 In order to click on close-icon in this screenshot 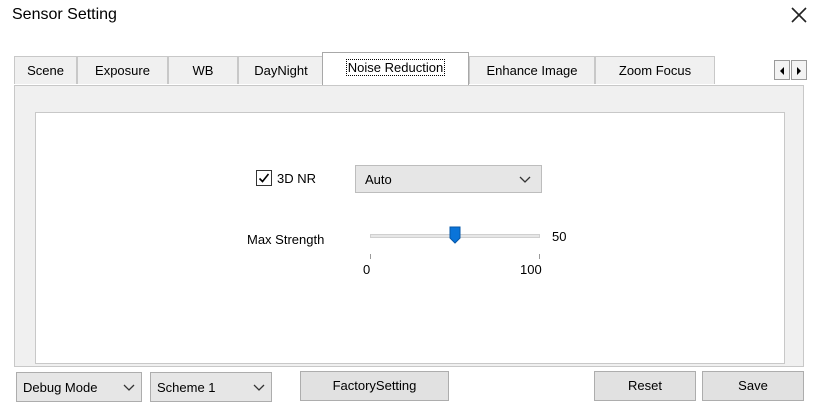, I will do `click(799, 15)`.